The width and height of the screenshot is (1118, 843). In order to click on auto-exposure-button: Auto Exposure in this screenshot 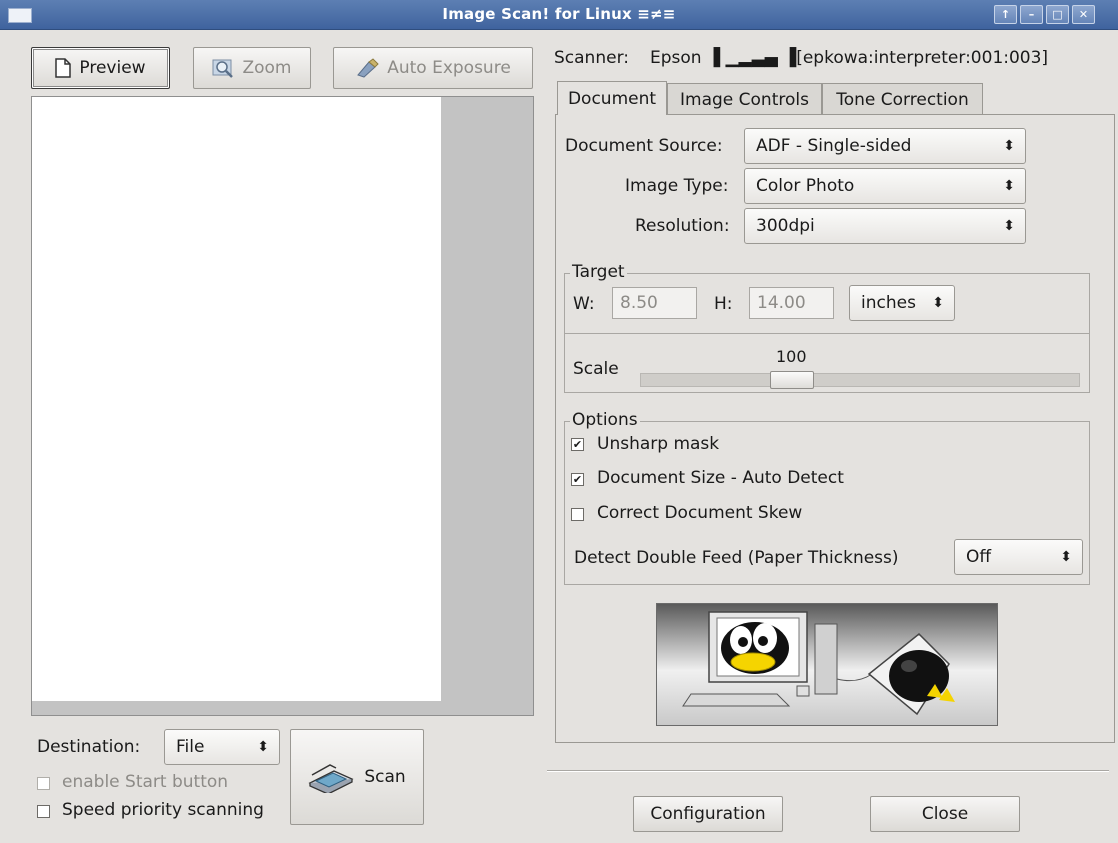, I will do `click(433, 68)`.